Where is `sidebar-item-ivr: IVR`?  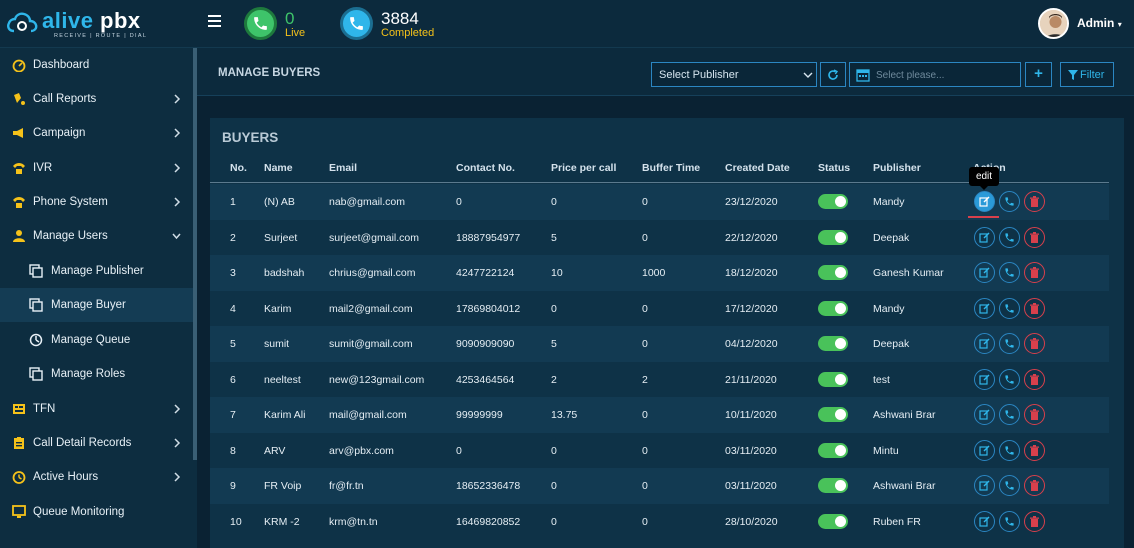 sidebar-item-ivr: IVR is located at coordinates (96, 168).